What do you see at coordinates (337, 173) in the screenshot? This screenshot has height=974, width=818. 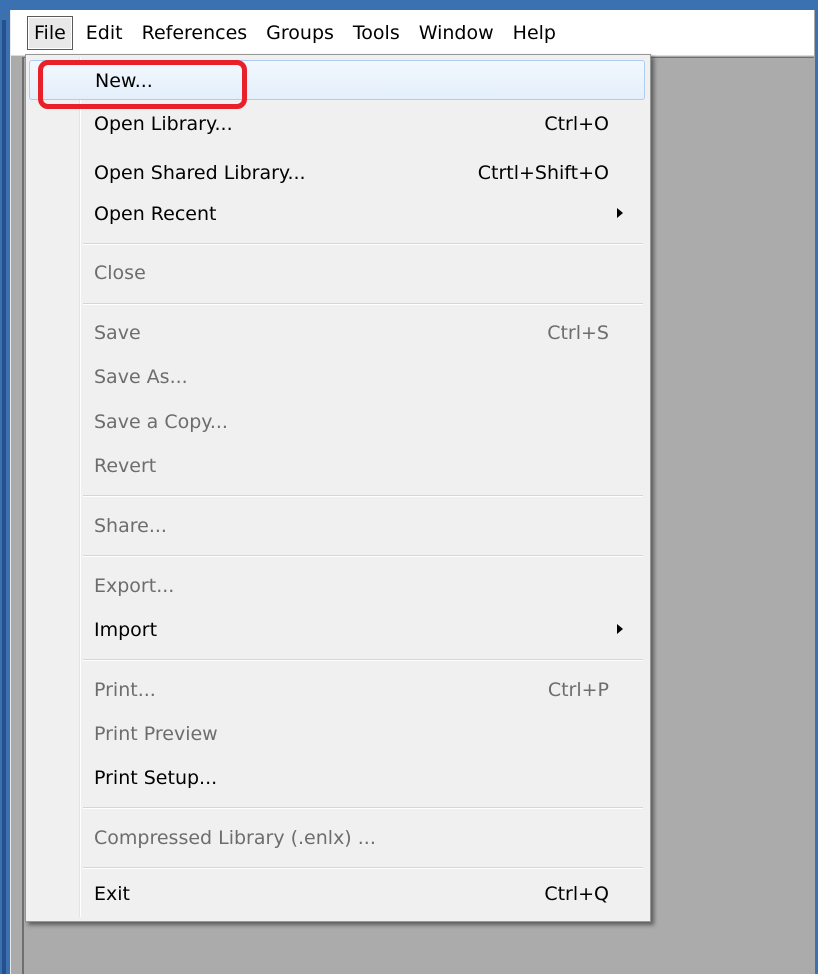 I see `menu-item-open-shared-library: Open Shared Library... Ctrtl+Shift+O` at bounding box center [337, 173].